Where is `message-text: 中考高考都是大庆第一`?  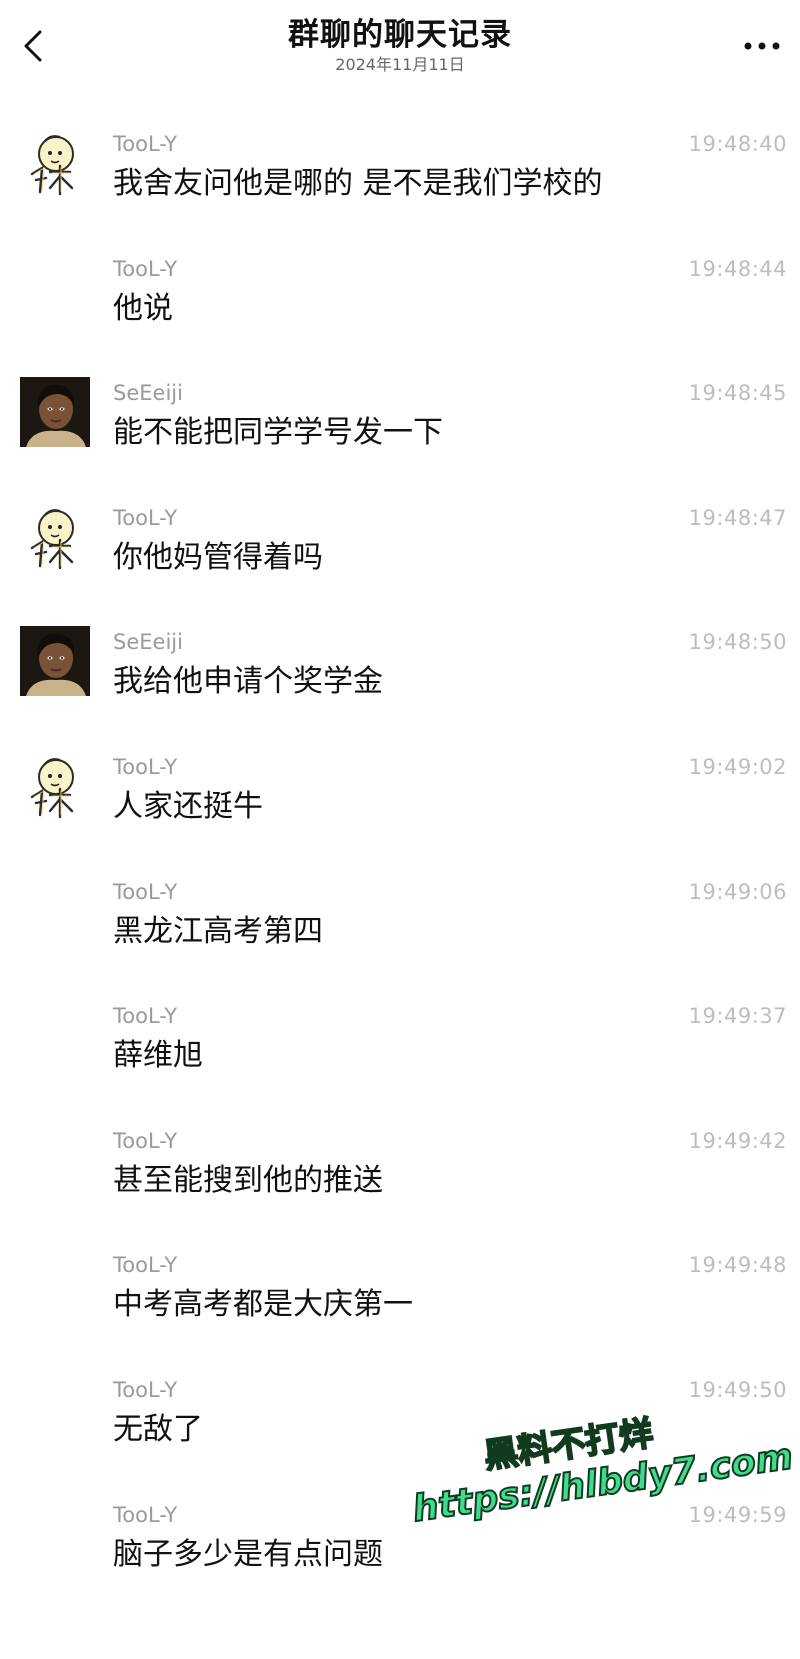
message-text: 中考高考都是大庆第一 is located at coordinates (263, 1305).